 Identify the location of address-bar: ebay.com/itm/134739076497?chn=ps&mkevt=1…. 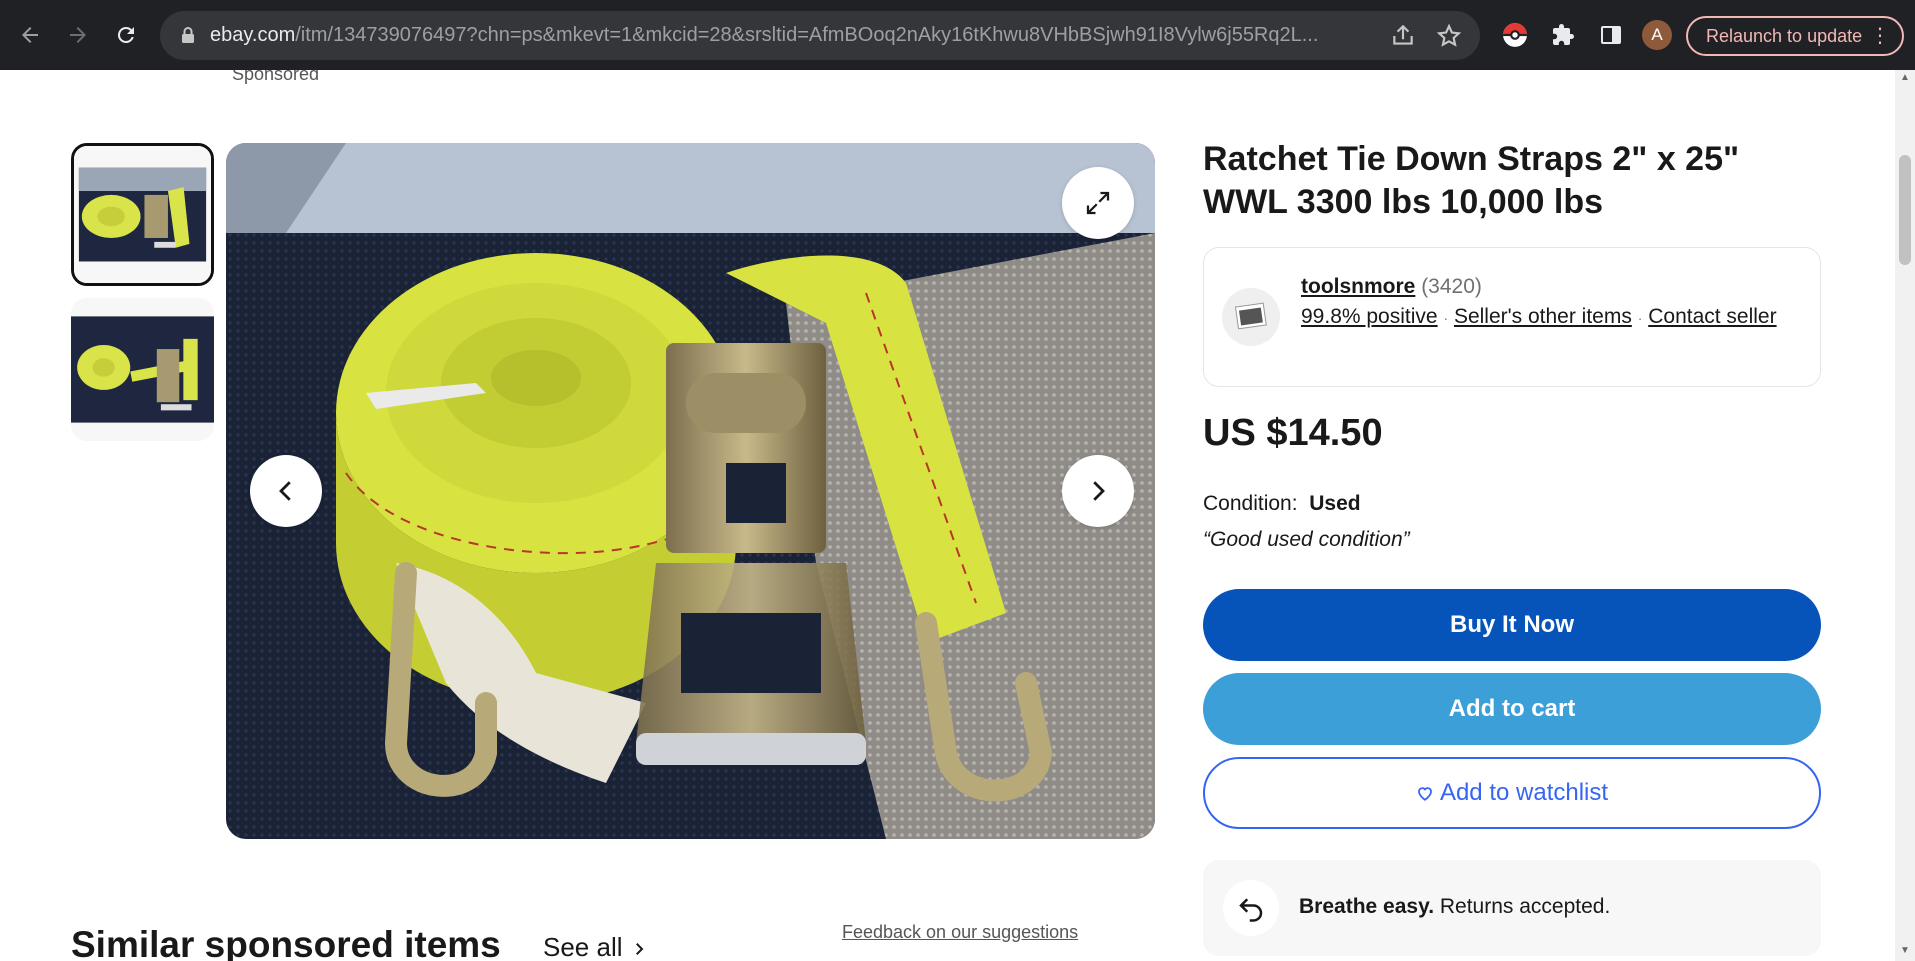
(820, 35).